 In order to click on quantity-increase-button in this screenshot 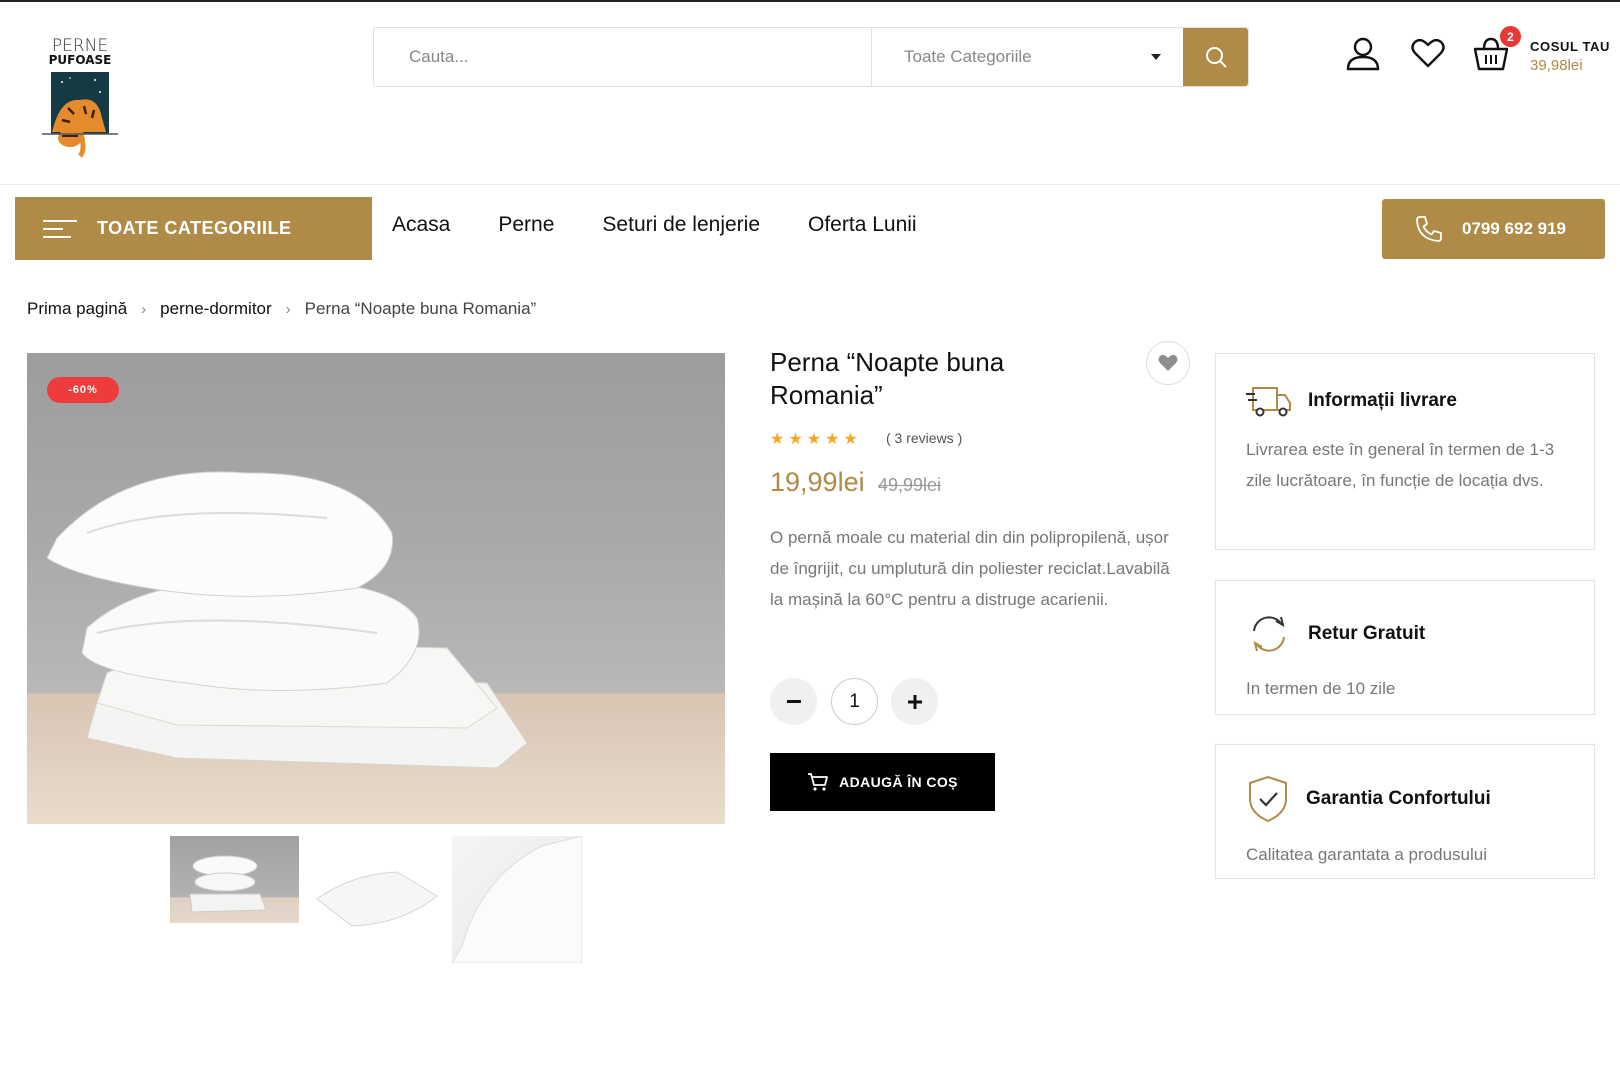, I will do `click(914, 701)`.